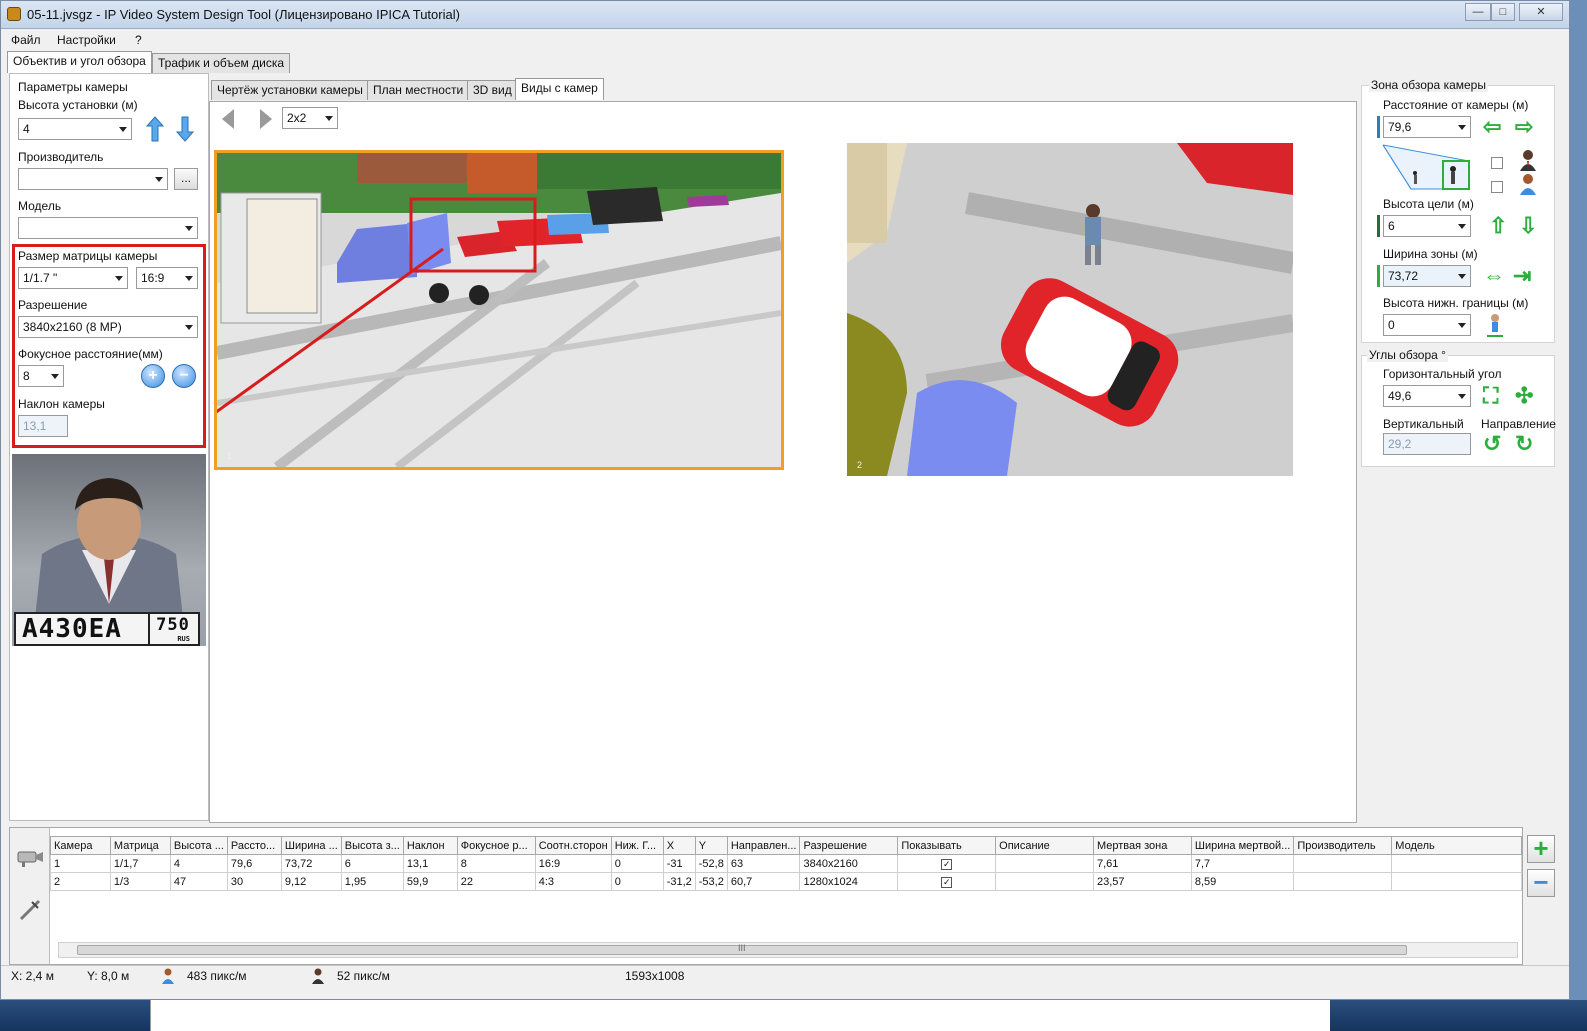 This screenshot has height=1031, width=1587. Describe the element at coordinates (1497, 187) in the screenshot. I see `body-checkbox` at that location.